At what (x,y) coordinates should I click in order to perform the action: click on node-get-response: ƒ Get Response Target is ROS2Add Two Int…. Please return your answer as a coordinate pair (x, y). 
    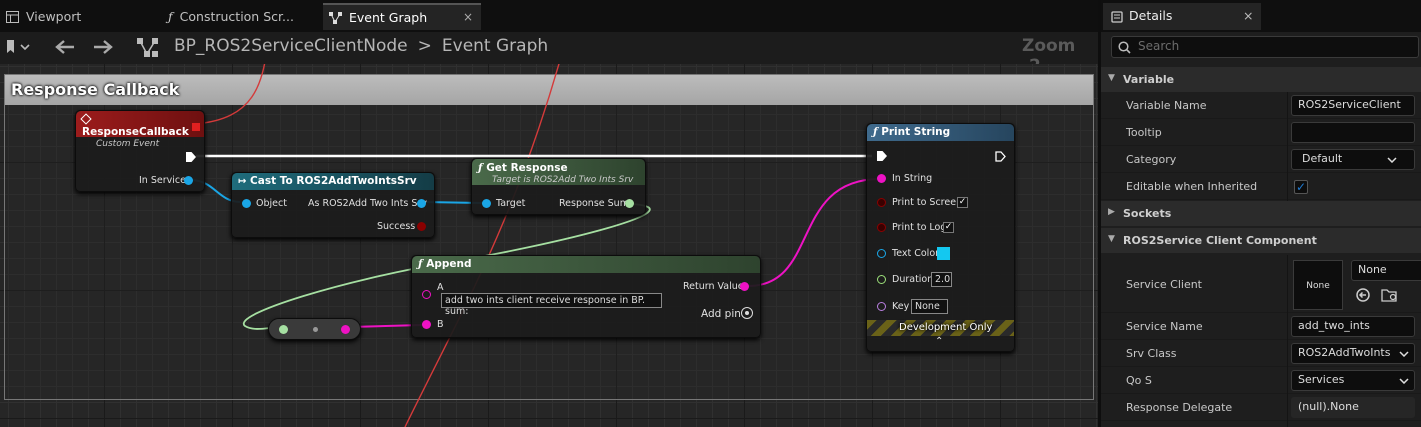
    Looking at the image, I should click on (558, 186).